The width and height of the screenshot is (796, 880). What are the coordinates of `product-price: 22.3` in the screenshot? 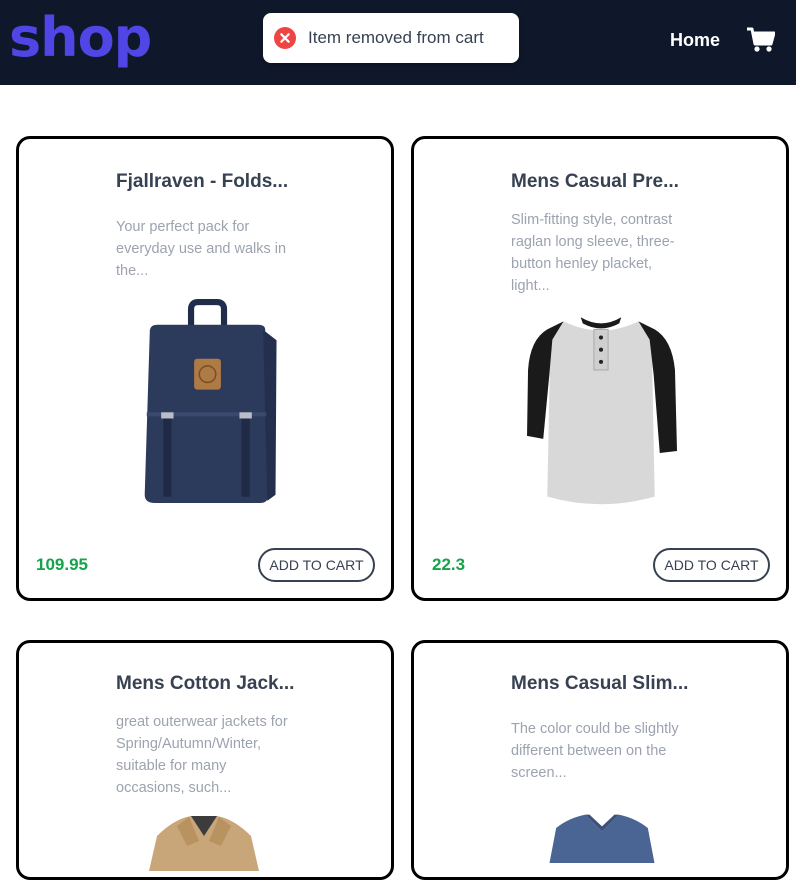 It's located at (449, 564).